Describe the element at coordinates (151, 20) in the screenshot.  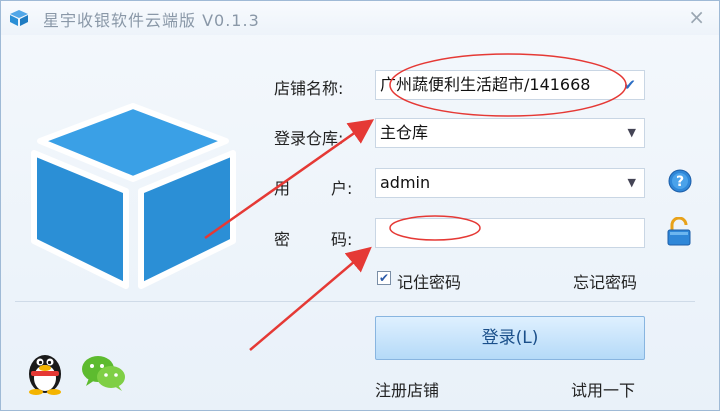
I see `window-title: 星宇收银软件云端版 V0.1.3` at that location.